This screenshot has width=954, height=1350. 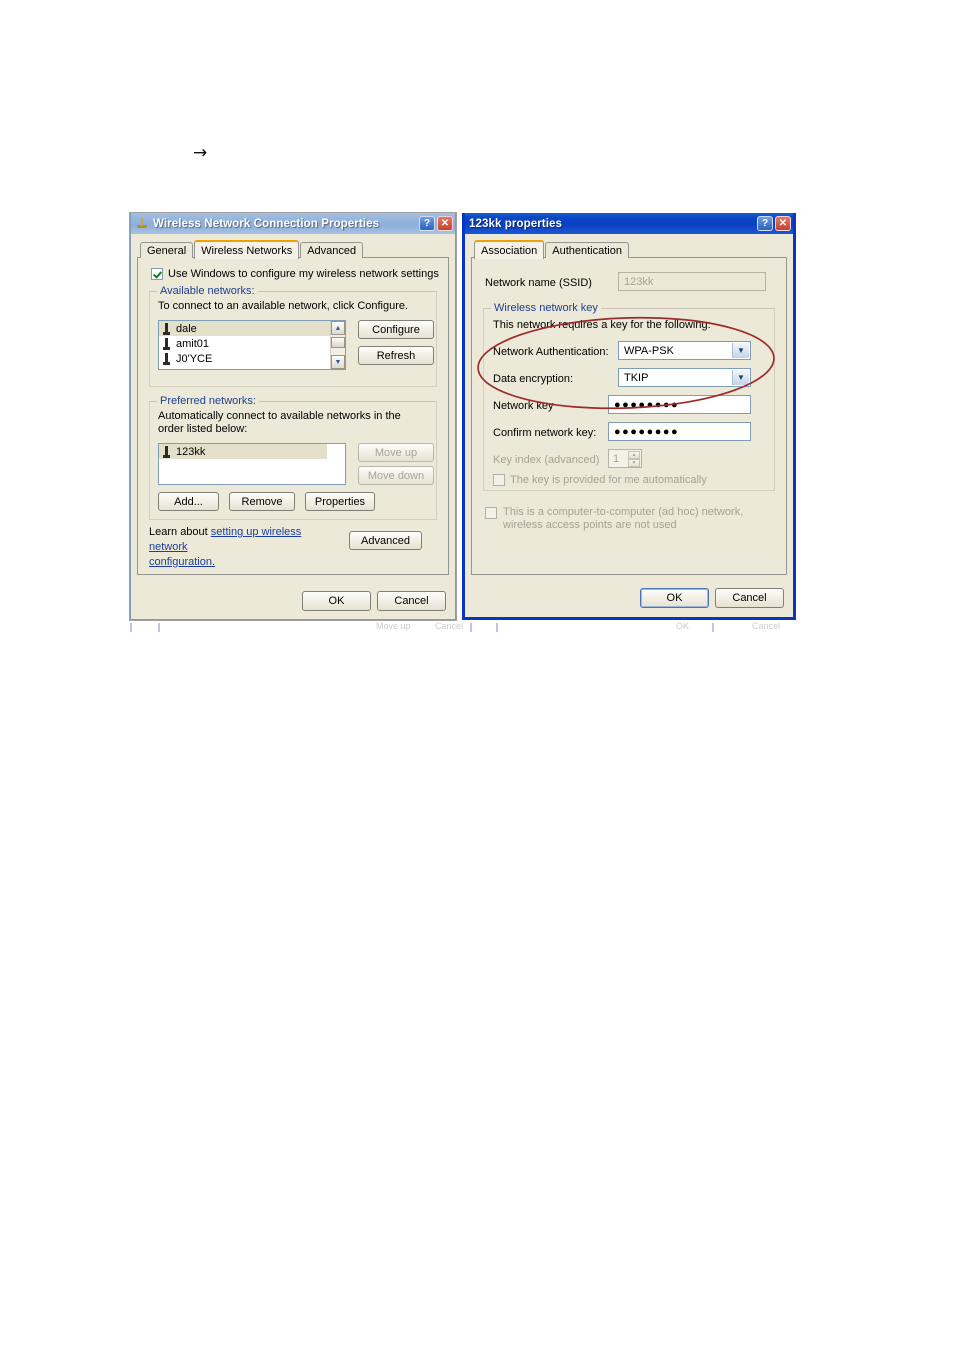 I want to click on right-dialog-footer: OK Cancel, so click(x=629, y=598).